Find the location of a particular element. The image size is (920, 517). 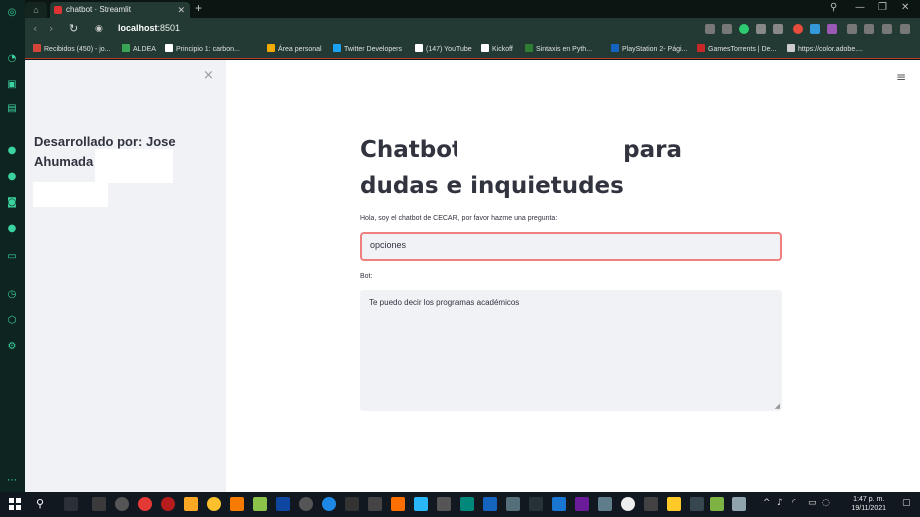

whatsapp-icon: ● is located at coordinates (12, 151).